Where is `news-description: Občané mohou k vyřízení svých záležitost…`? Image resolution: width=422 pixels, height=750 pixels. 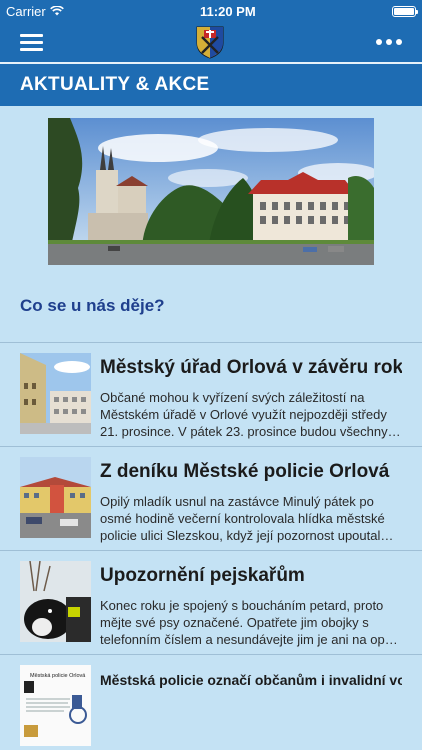
news-description: Občané mohou k vyřízení svých záležitost… is located at coordinates (250, 414).